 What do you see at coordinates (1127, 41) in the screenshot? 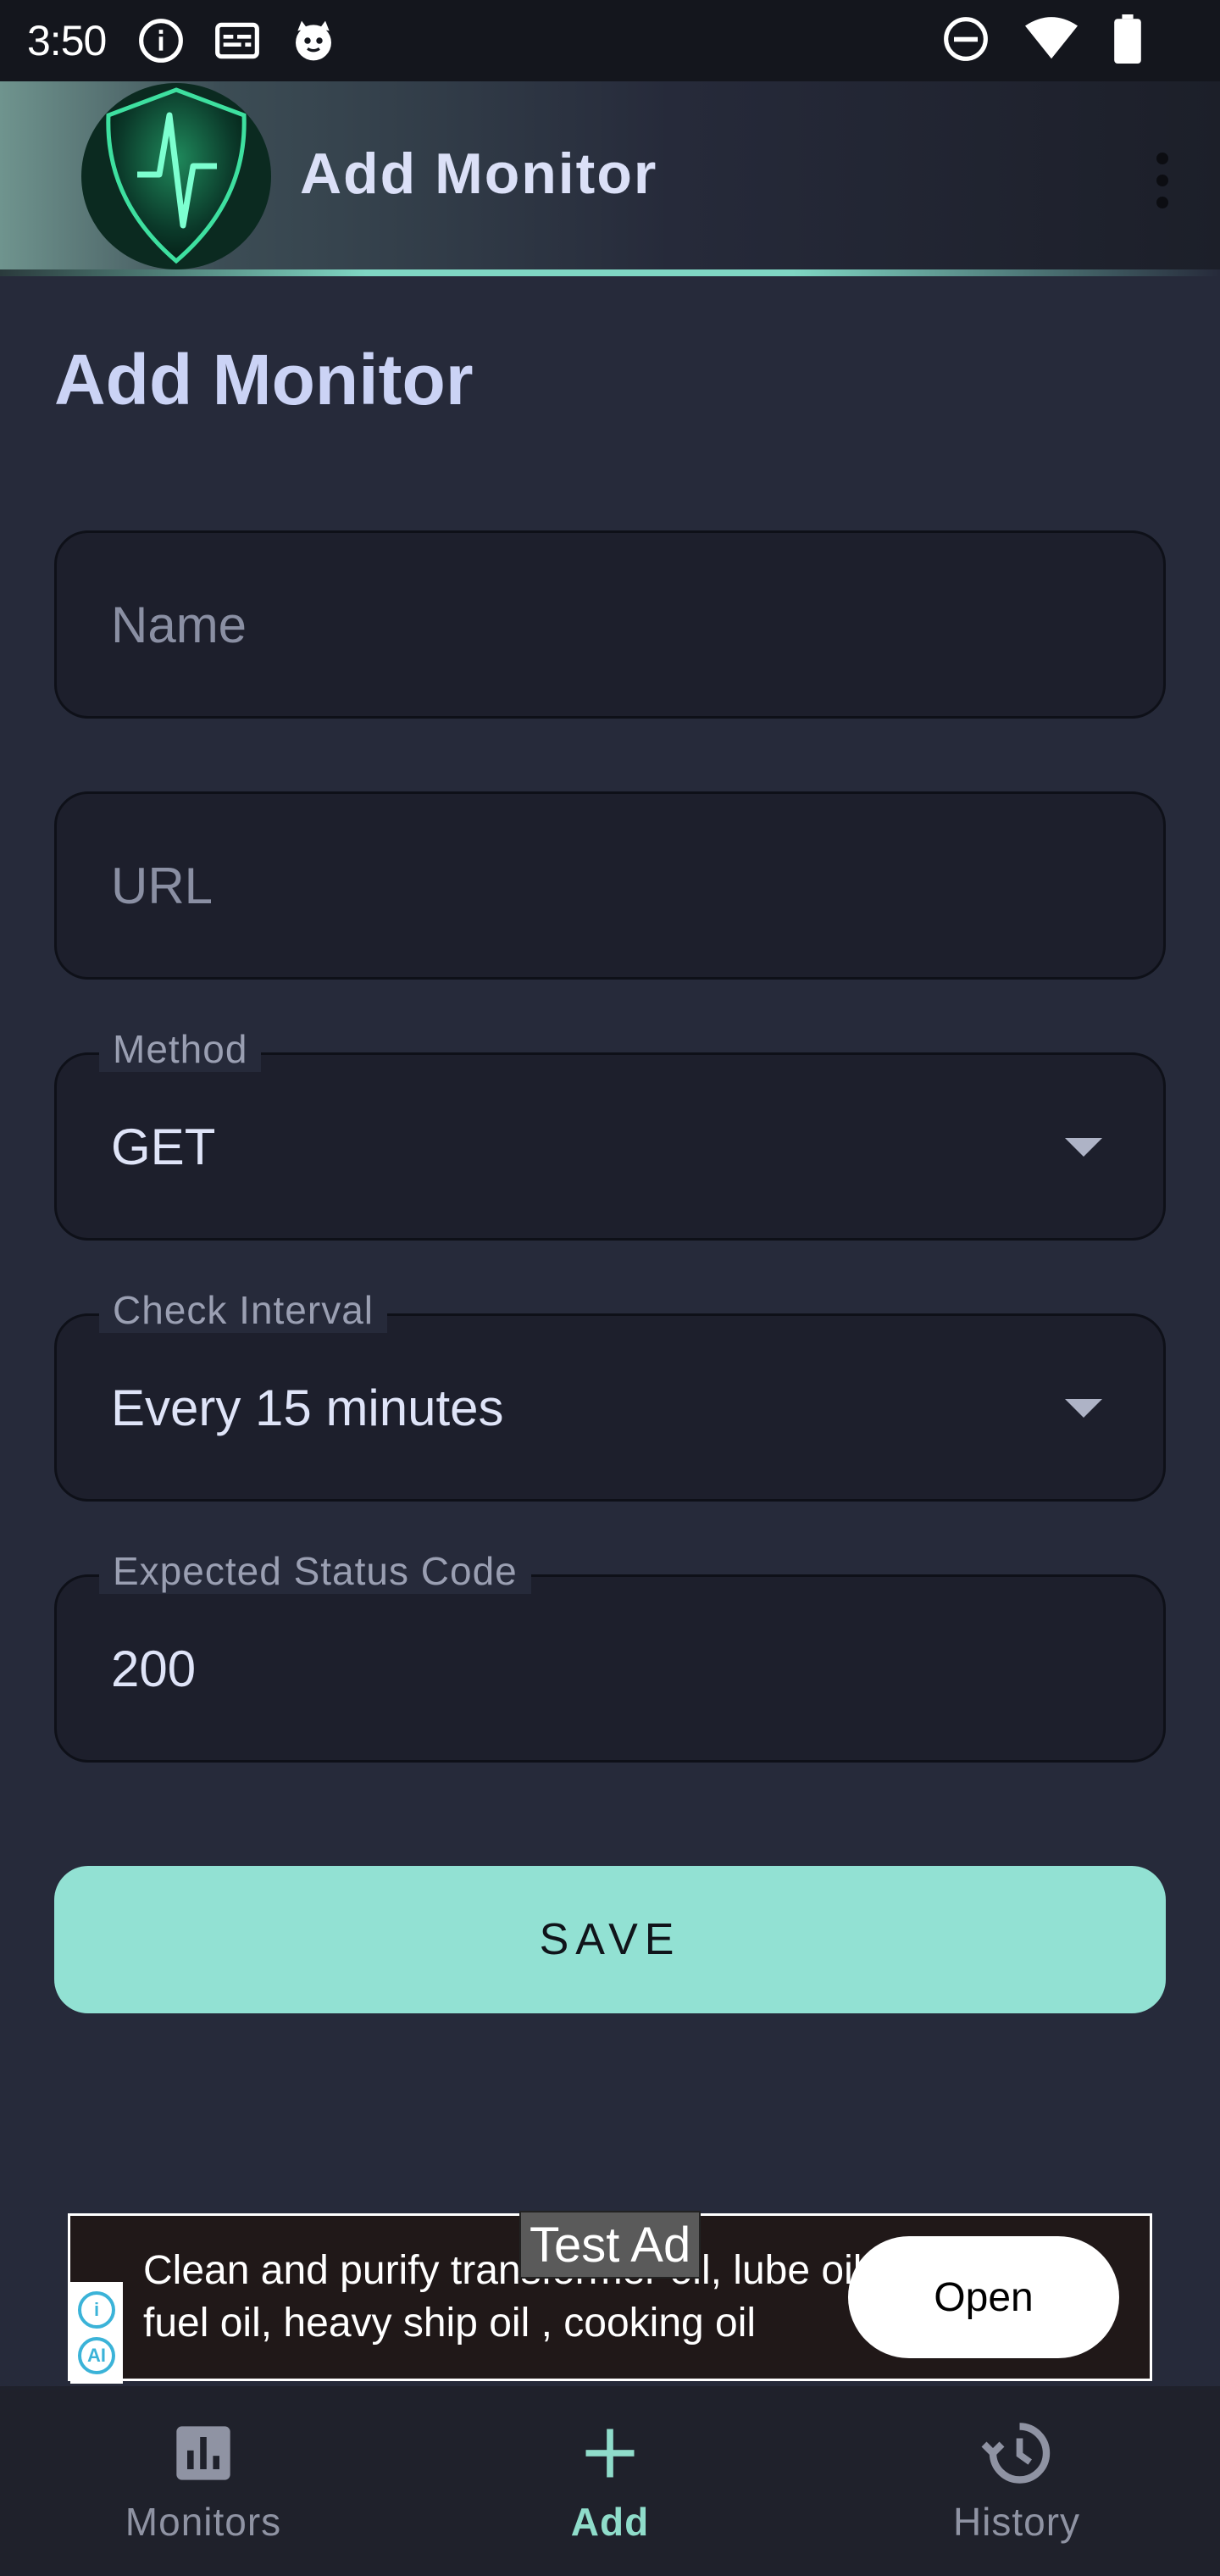
I see `battery-icon` at bounding box center [1127, 41].